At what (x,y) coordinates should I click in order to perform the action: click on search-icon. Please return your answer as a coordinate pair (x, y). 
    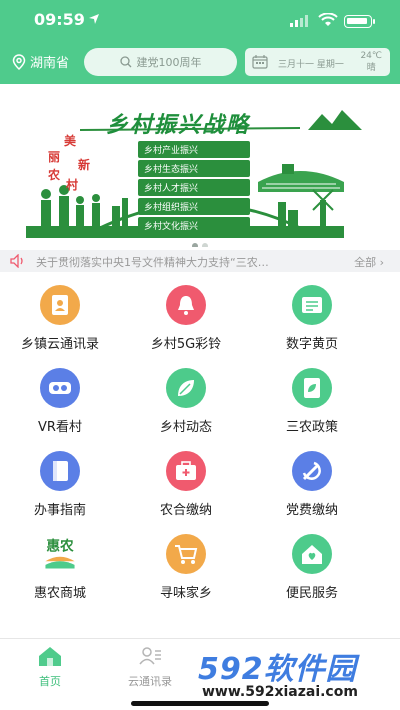
    Looking at the image, I should click on (125, 62).